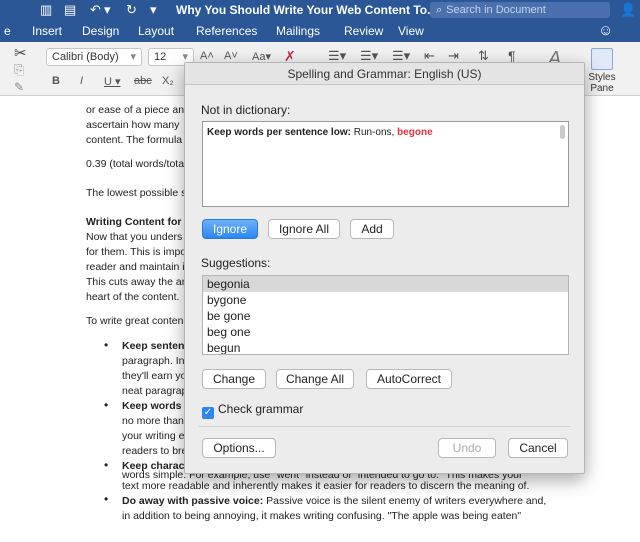  What do you see at coordinates (298, 31) in the screenshot?
I see `tab-mailings: Mailings` at bounding box center [298, 31].